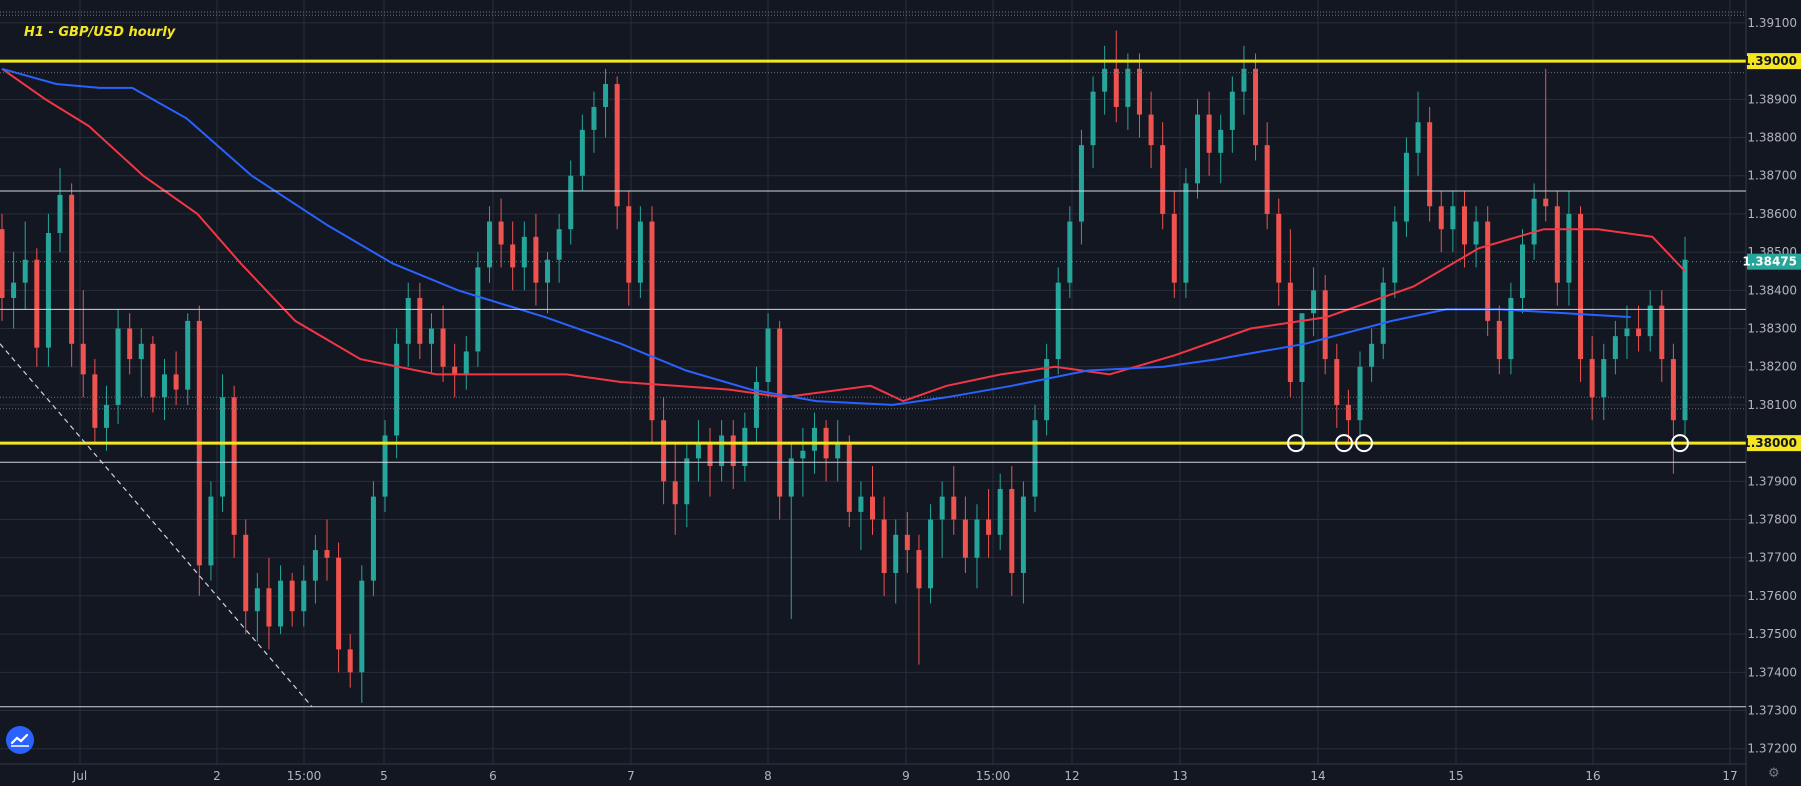 This screenshot has width=1801, height=786. What do you see at coordinates (1071, 776) in the screenshot?
I see `x-tick-label: 12` at bounding box center [1071, 776].